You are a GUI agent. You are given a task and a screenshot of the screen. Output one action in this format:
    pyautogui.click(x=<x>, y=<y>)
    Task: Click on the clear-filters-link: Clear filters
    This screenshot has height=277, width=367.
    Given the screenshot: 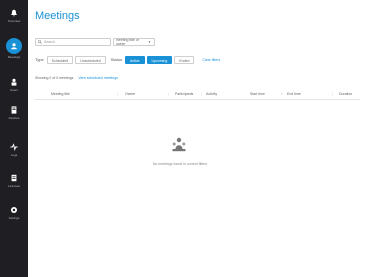 What is the action you would take?
    pyautogui.click(x=211, y=60)
    